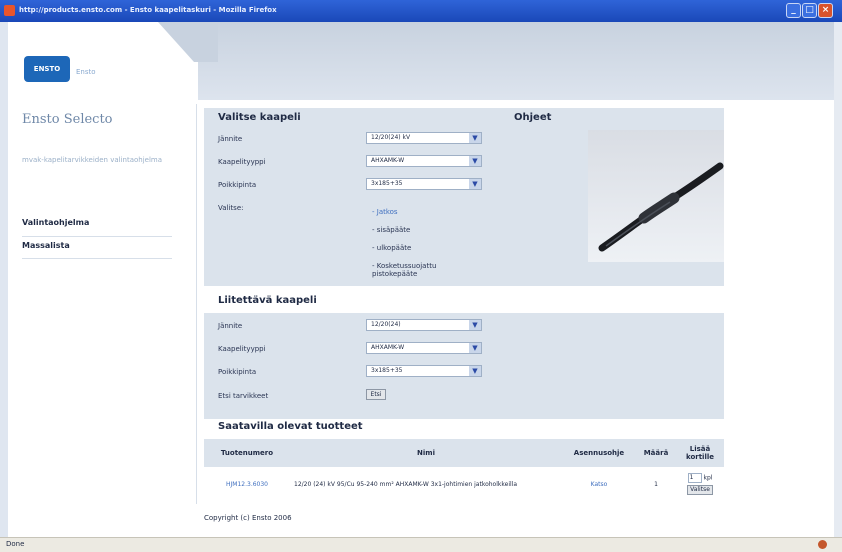  What do you see at coordinates (97, 258) in the screenshot?
I see `sidebar-divider` at bounding box center [97, 258].